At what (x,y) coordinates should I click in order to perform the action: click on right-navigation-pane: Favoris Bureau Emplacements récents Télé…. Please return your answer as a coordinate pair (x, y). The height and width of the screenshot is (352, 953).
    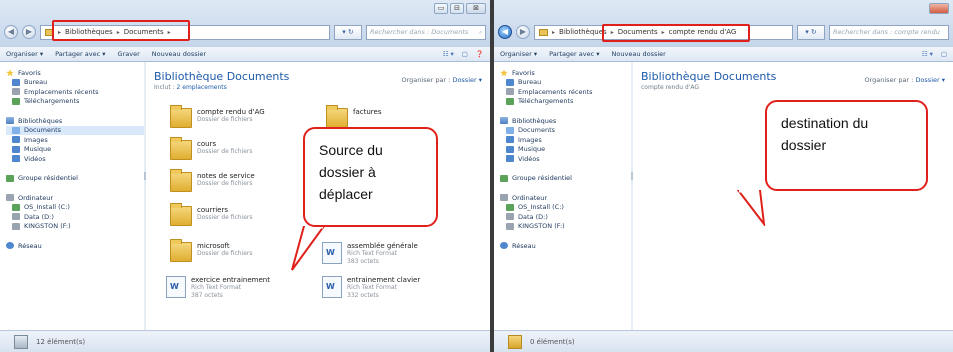
    Looking at the image, I should click on (563, 196).